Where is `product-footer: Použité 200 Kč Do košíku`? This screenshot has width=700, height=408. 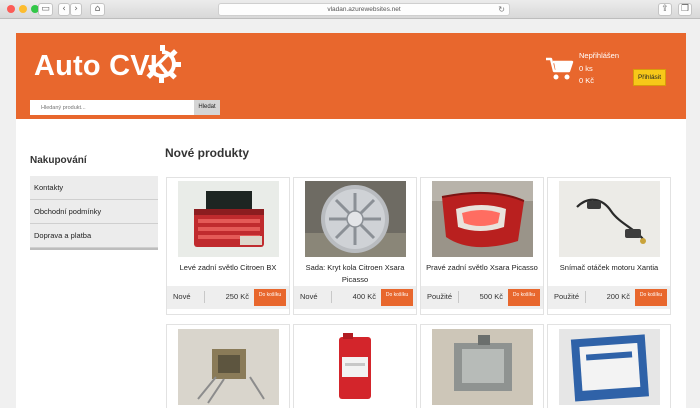
product-footer: Použité 200 Kč Do košíku is located at coordinates (609, 297).